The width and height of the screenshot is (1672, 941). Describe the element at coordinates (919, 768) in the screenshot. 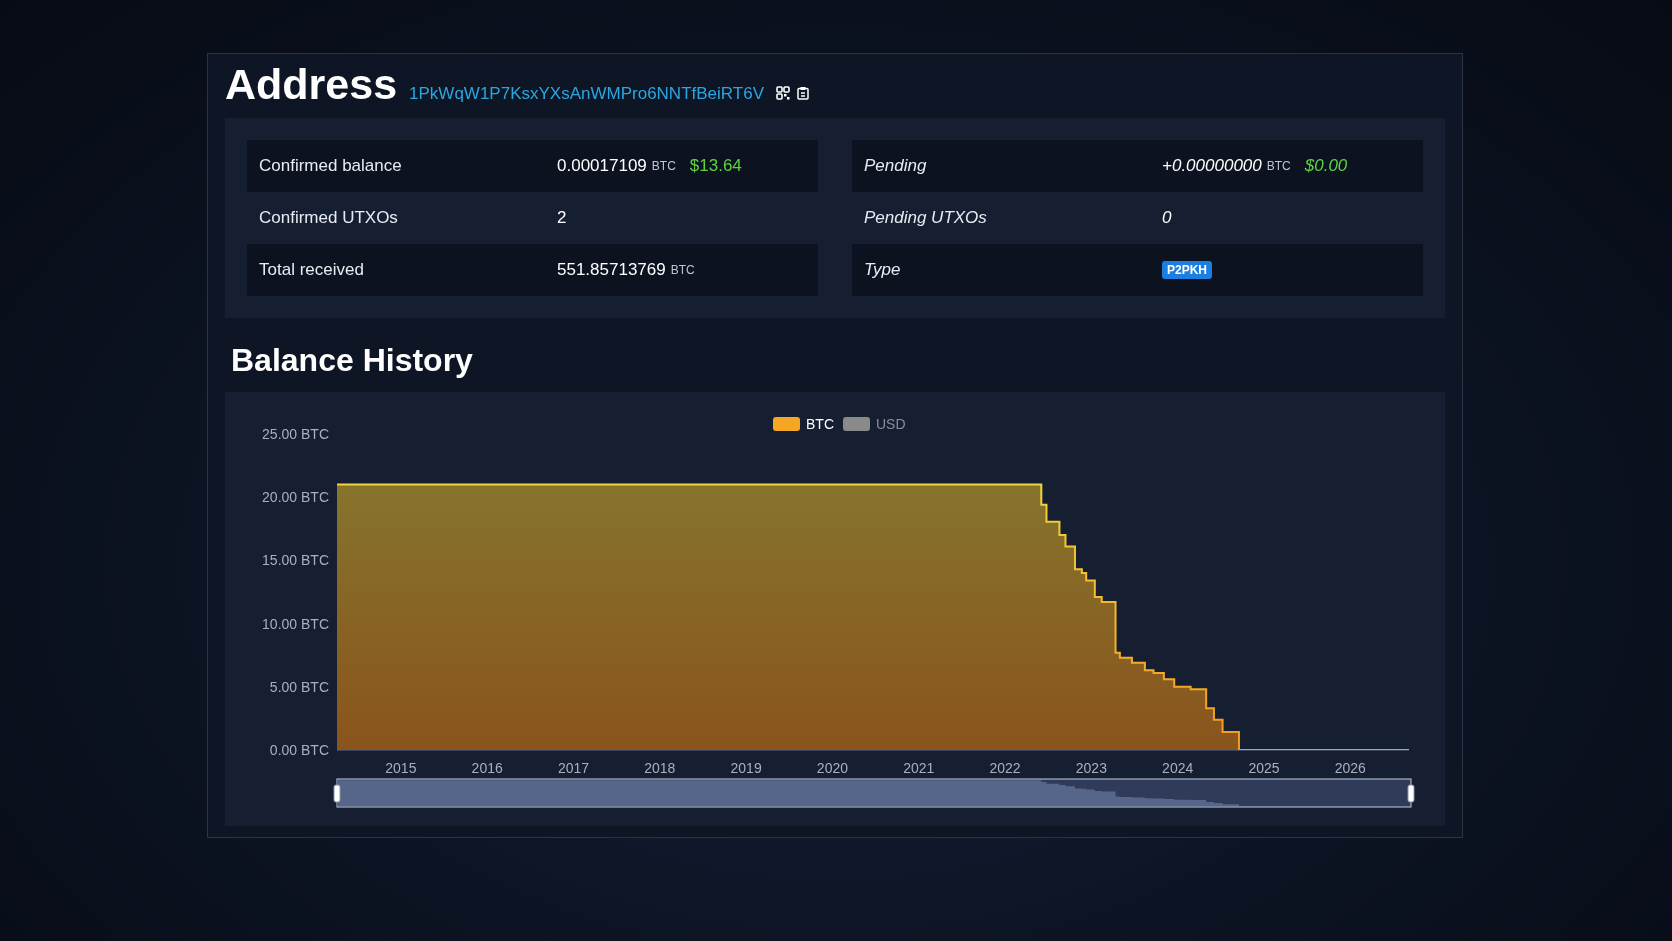

I see `x-axis-label: 2021` at that location.